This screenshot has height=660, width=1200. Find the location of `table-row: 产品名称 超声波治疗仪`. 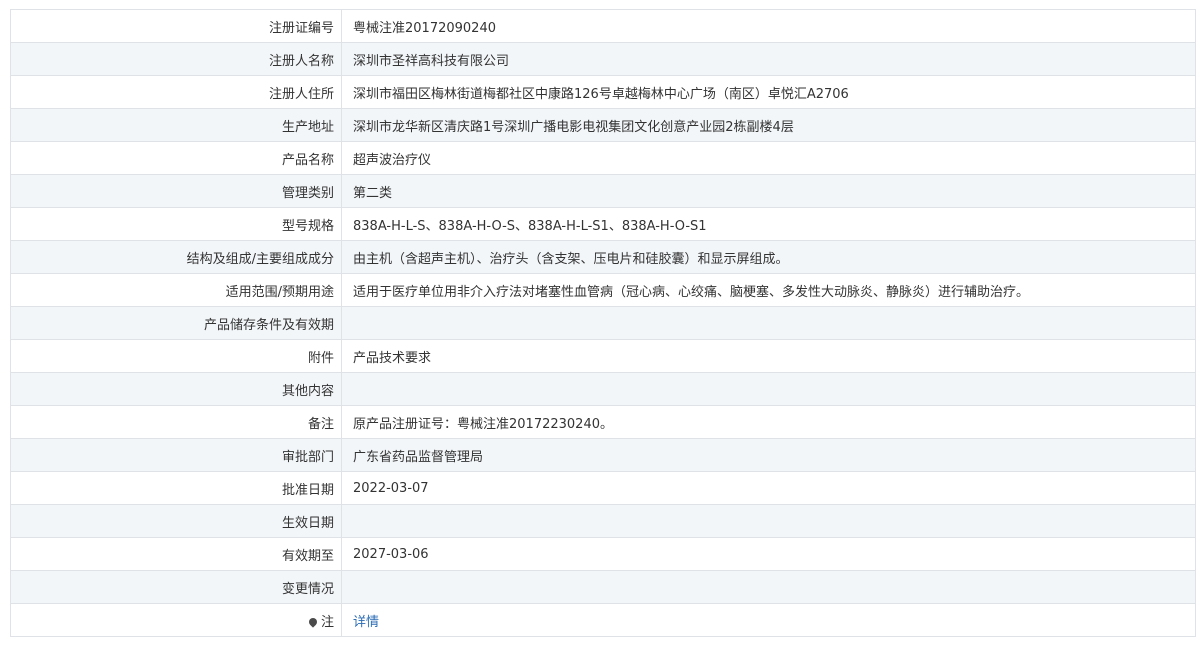

table-row: 产品名称 超声波治疗仪 is located at coordinates (603, 158).